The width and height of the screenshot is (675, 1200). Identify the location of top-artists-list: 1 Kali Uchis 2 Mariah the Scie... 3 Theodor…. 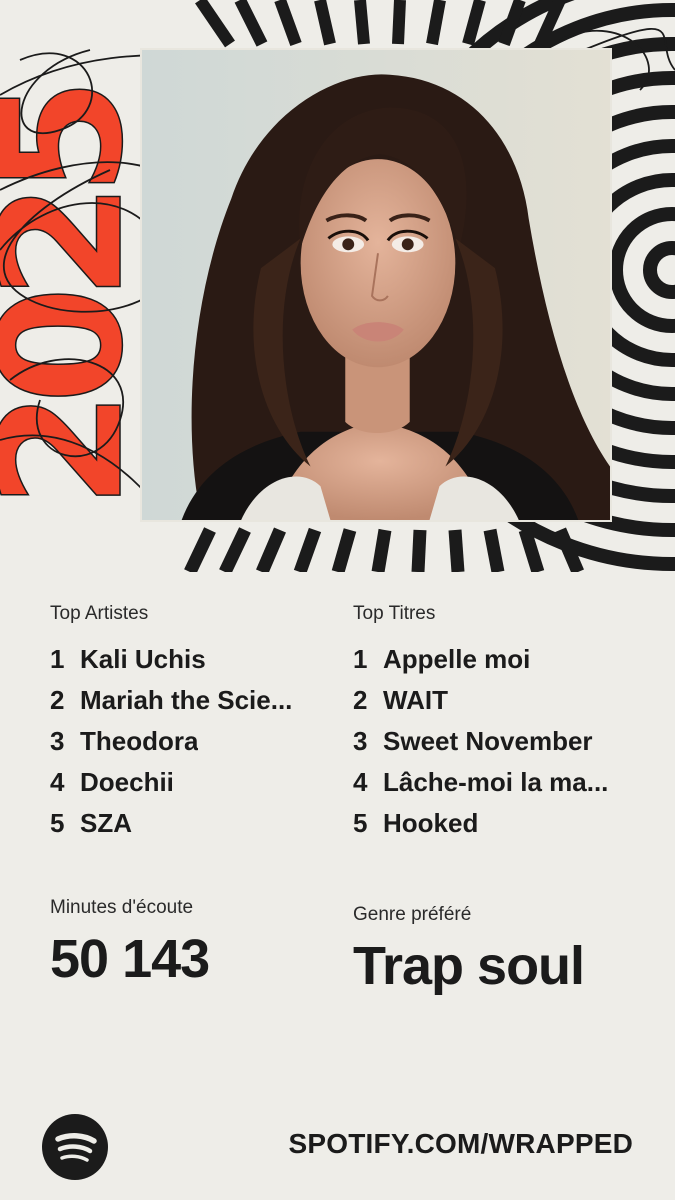
(185, 741).